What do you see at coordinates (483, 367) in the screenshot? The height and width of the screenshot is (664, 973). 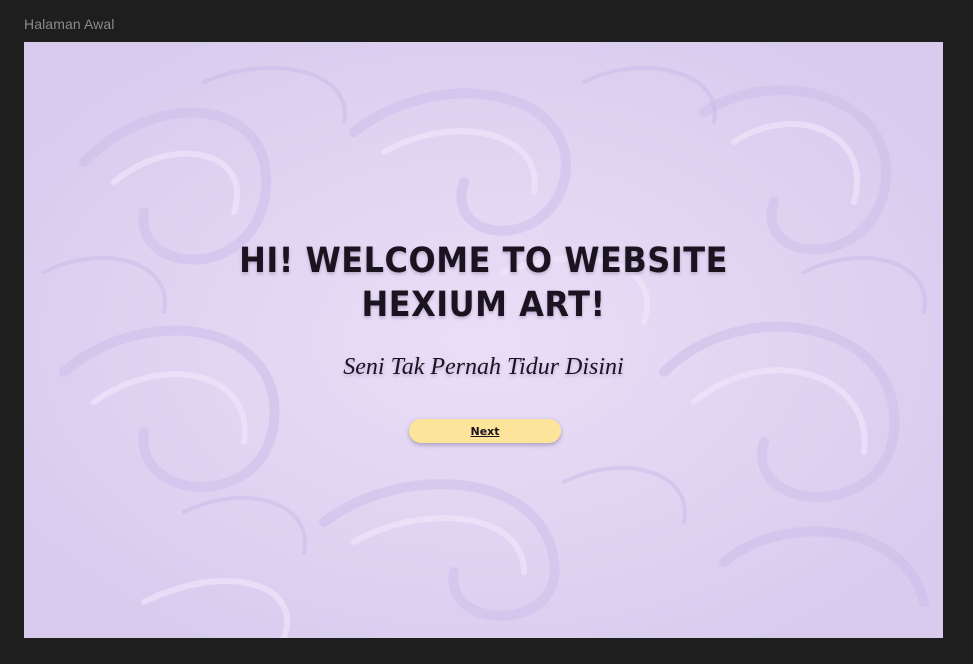 I see `tagline: Seni Tak Pernah Tidur Disini` at bounding box center [483, 367].